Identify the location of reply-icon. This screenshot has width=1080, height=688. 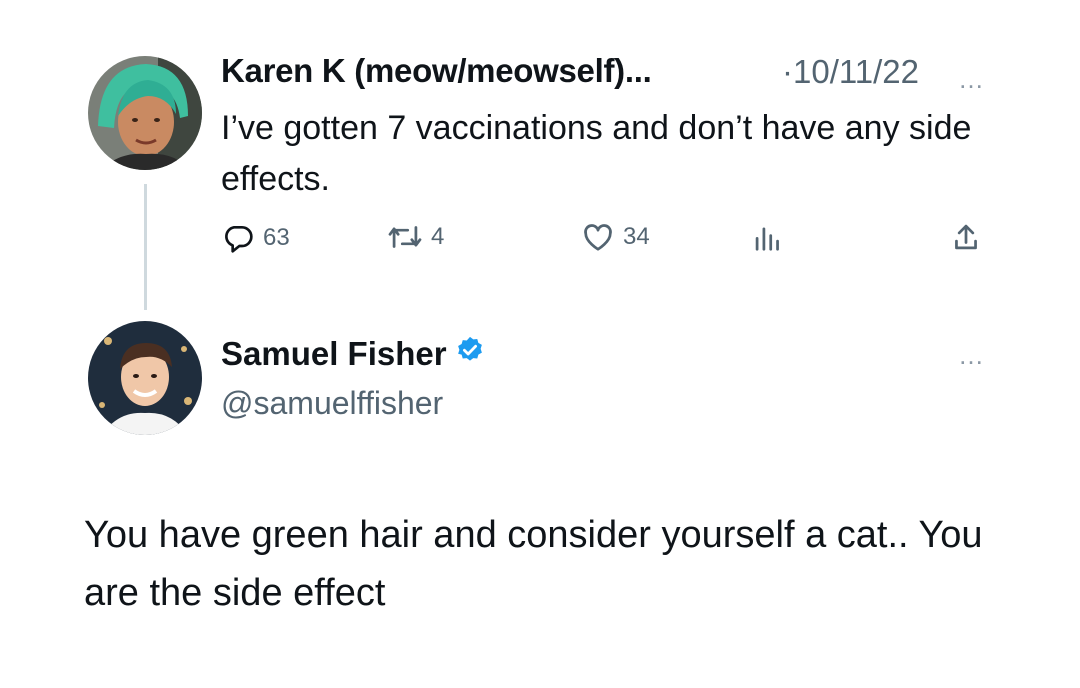
(238, 238).